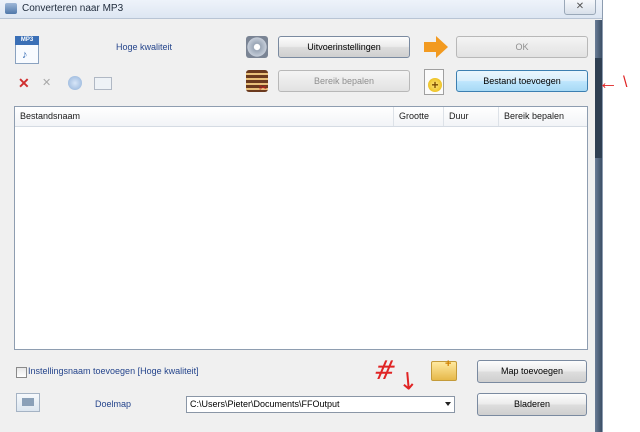 The image size is (640, 432). Describe the element at coordinates (21, 372) in the screenshot. I see `add-setting-name-checkbox` at that location.